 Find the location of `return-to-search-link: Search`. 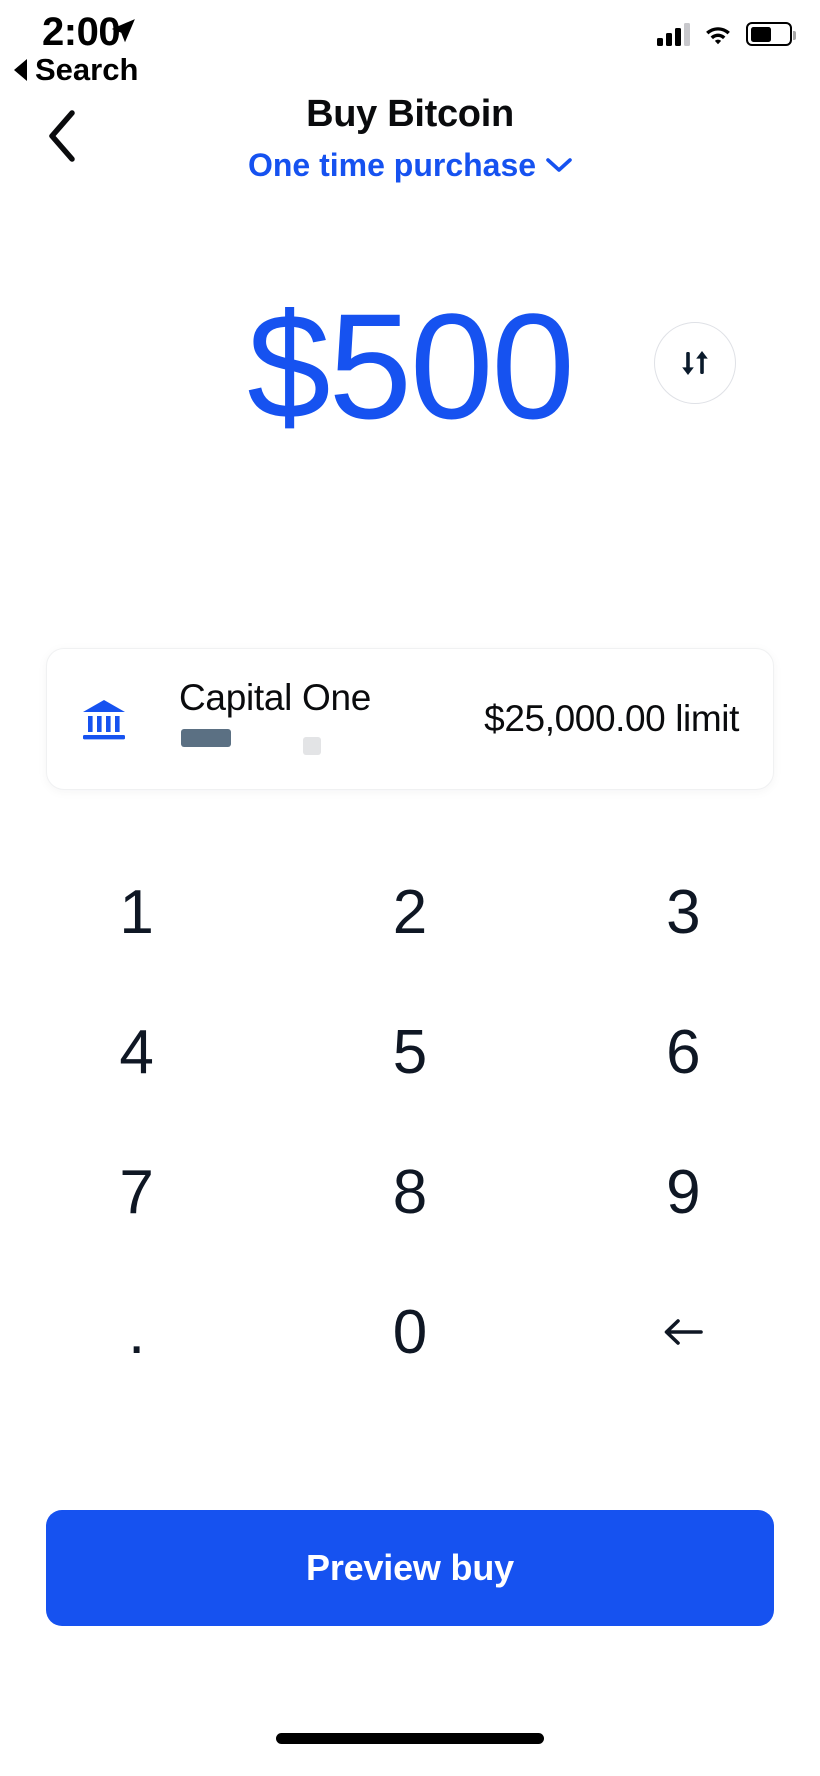

return-to-search-link: Search is located at coordinates (76, 70).